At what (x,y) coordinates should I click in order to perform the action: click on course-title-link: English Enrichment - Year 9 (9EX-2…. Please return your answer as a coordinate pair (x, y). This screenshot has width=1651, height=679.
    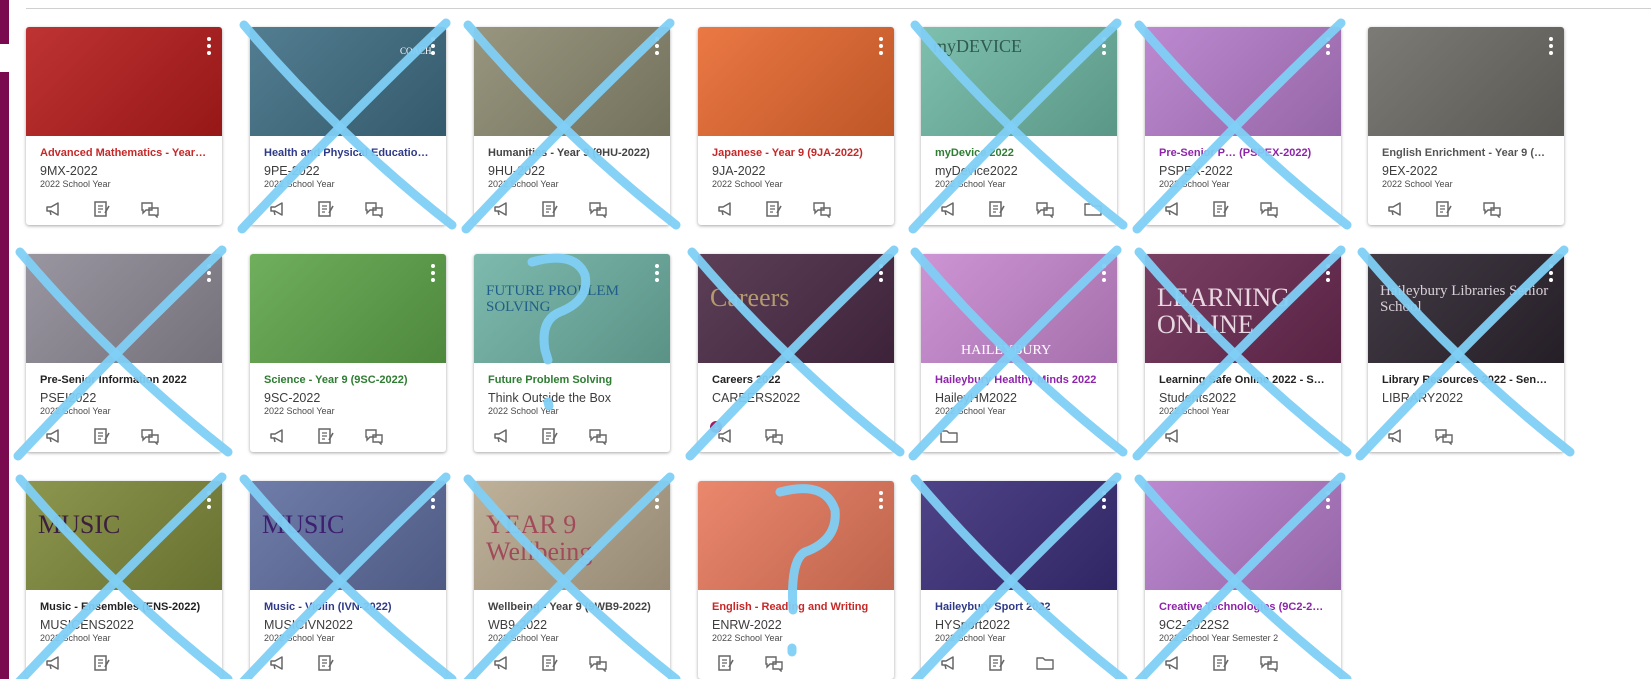
    Looking at the image, I should click on (1466, 153).